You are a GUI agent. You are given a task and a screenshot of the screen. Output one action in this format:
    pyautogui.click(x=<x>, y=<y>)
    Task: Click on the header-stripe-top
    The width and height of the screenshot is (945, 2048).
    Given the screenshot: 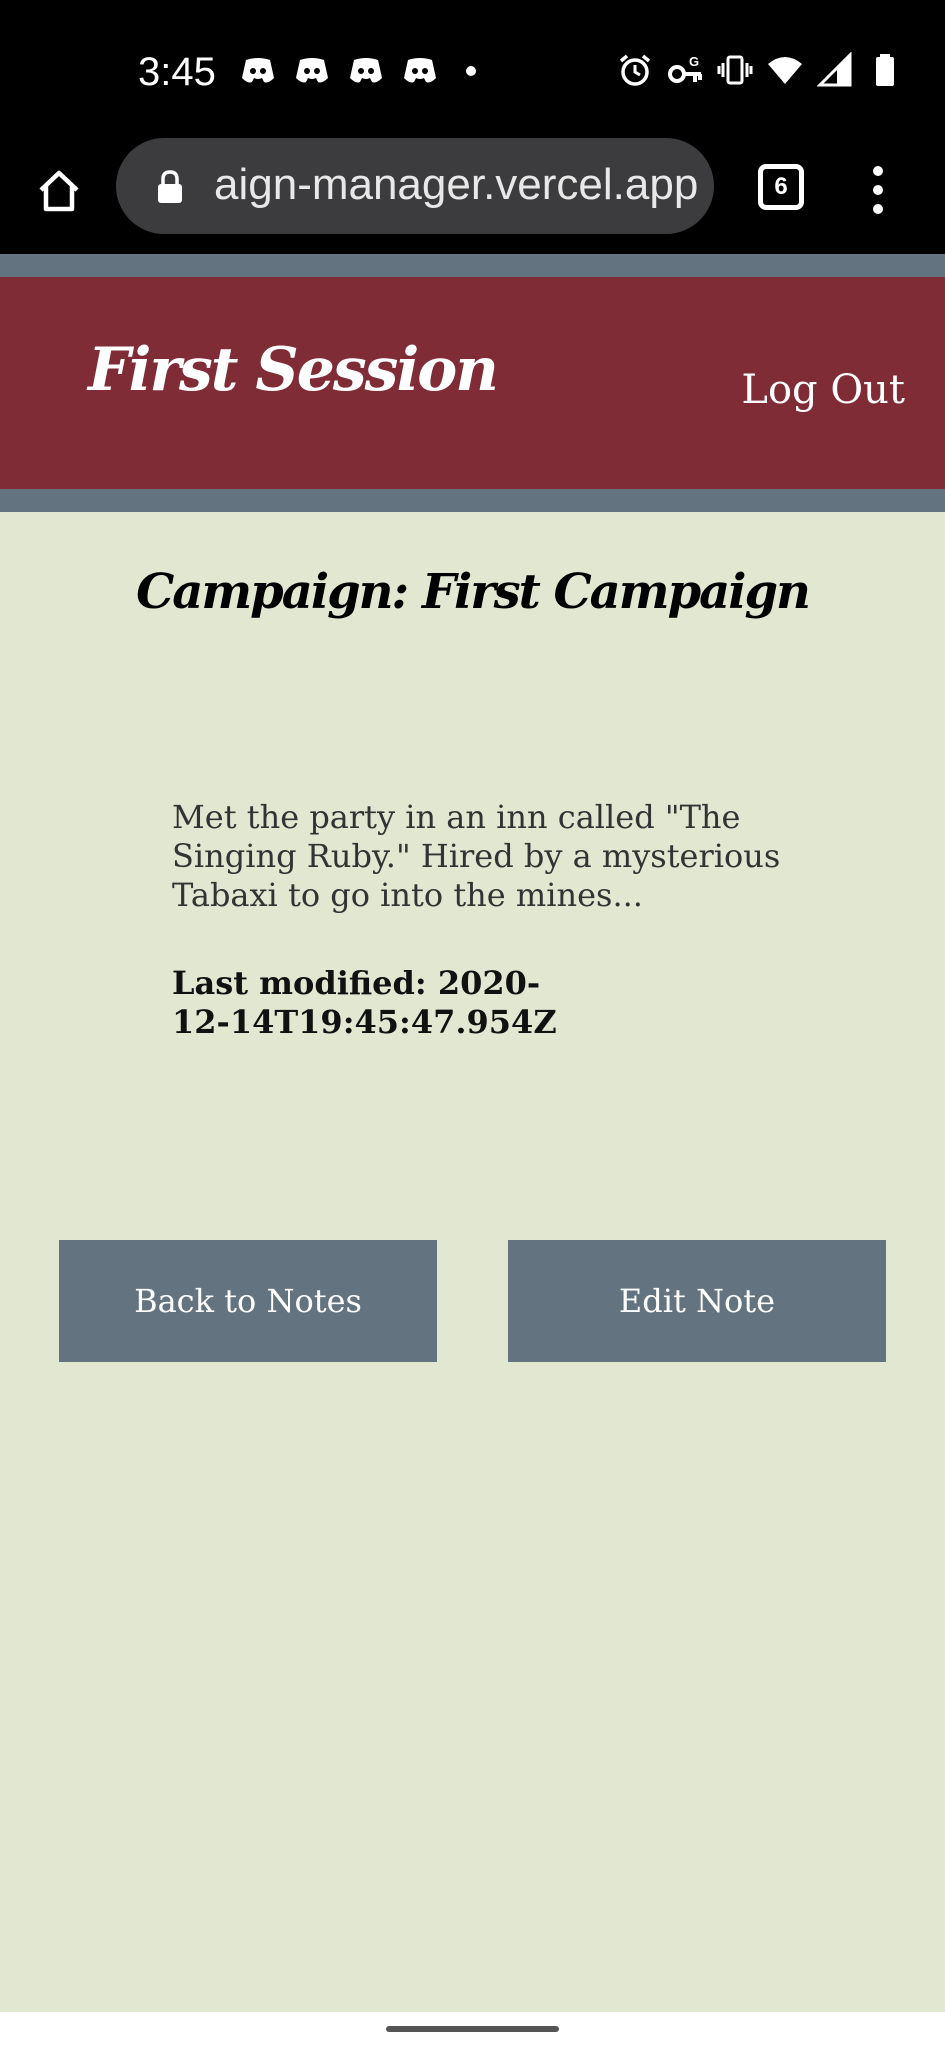 What is the action you would take?
    pyautogui.click(x=472, y=265)
    